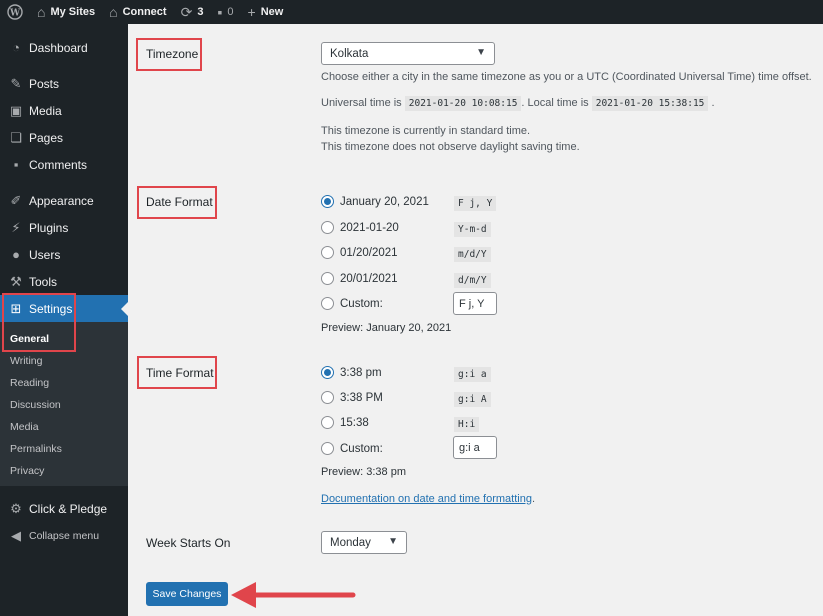 The height and width of the screenshot is (616, 823). I want to click on new-content-link: + New, so click(266, 12).